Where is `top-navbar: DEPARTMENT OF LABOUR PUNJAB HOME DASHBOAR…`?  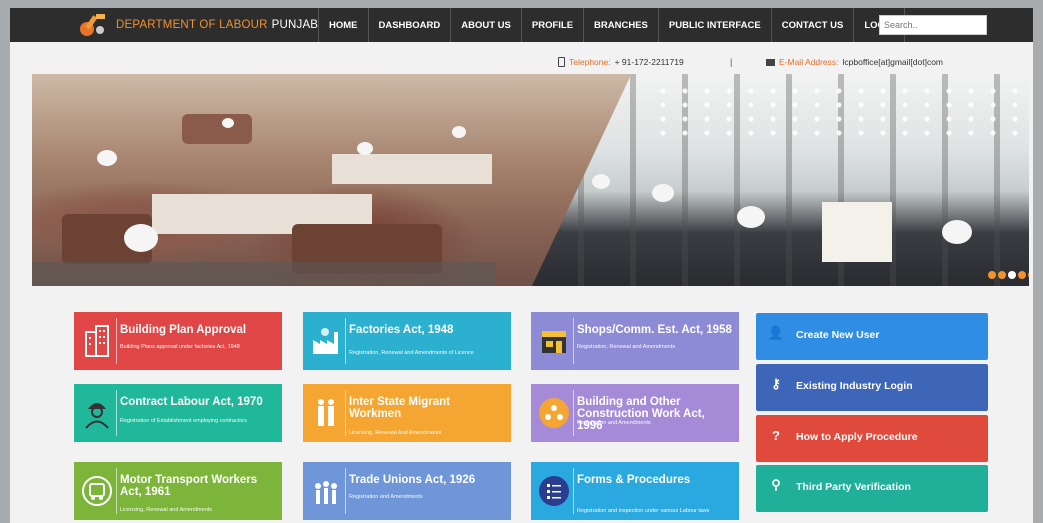 top-navbar: DEPARTMENT OF LABOUR PUNJAB HOME DASHBOAR… is located at coordinates (521, 25).